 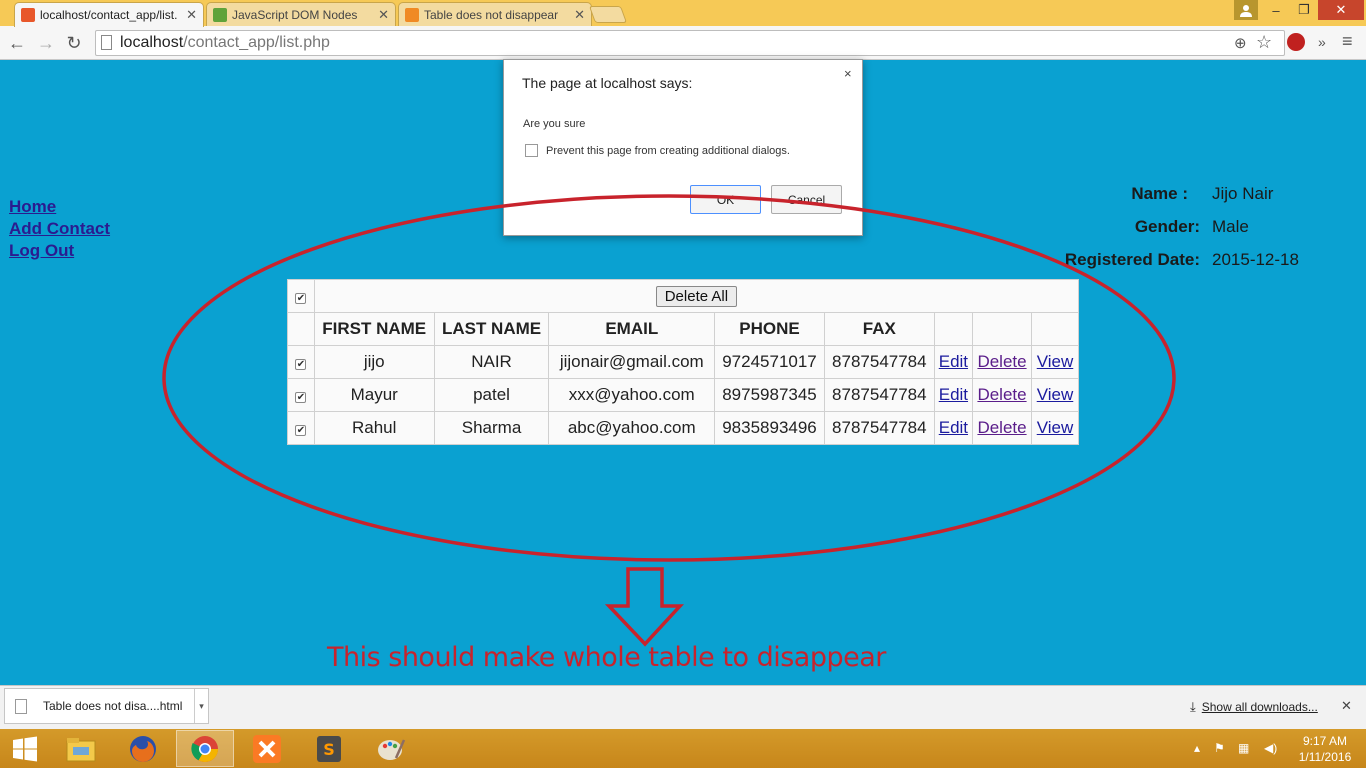 I want to click on header-fax: FAX, so click(x=879, y=329).